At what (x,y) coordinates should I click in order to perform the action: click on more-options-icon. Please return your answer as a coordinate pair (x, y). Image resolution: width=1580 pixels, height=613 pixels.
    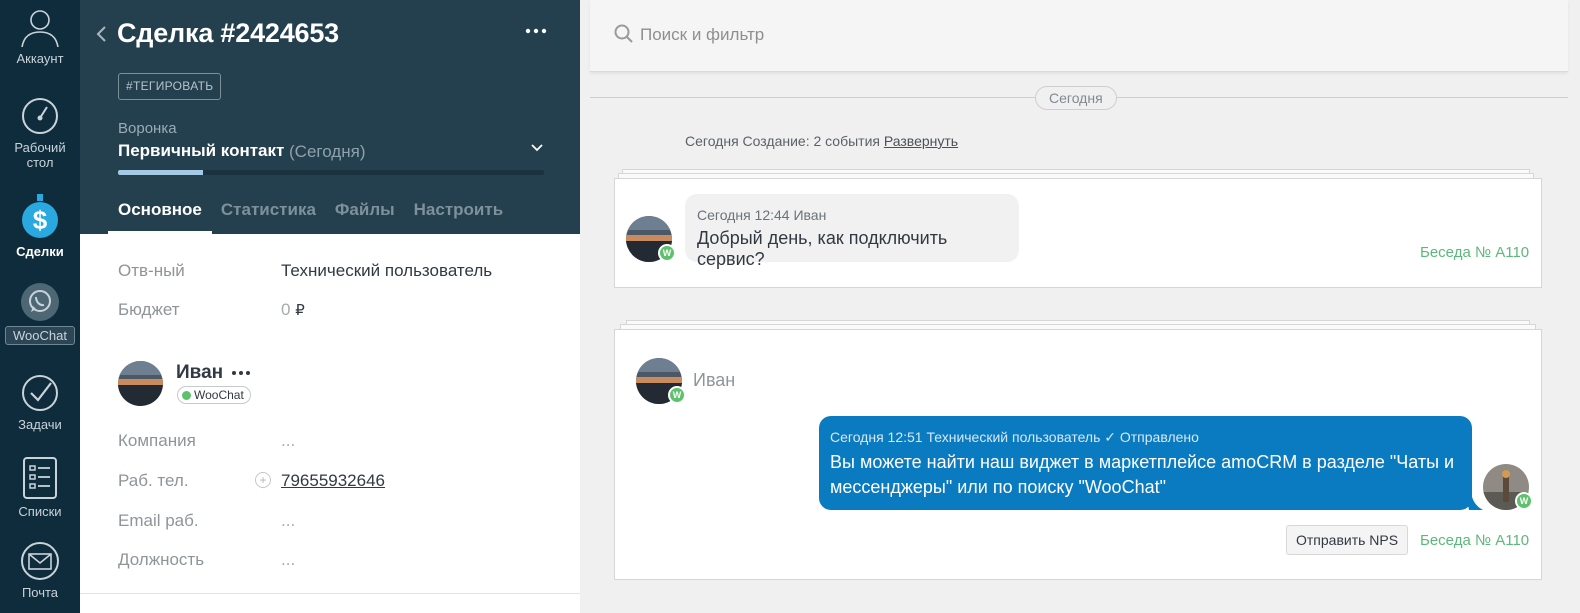
    Looking at the image, I should click on (536, 31).